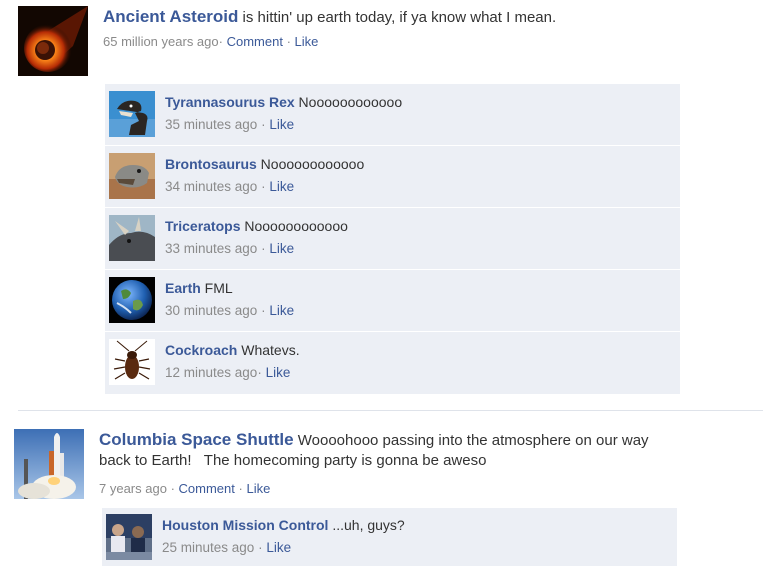  I want to click on comment-meta: 34 minutes ago · Like, so click(229, 186).